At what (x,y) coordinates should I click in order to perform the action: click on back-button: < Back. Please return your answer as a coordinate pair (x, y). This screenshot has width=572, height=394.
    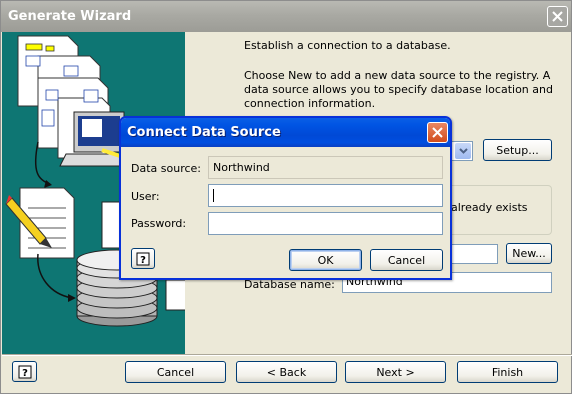
    Looking at the image, I should click on (286, 372).